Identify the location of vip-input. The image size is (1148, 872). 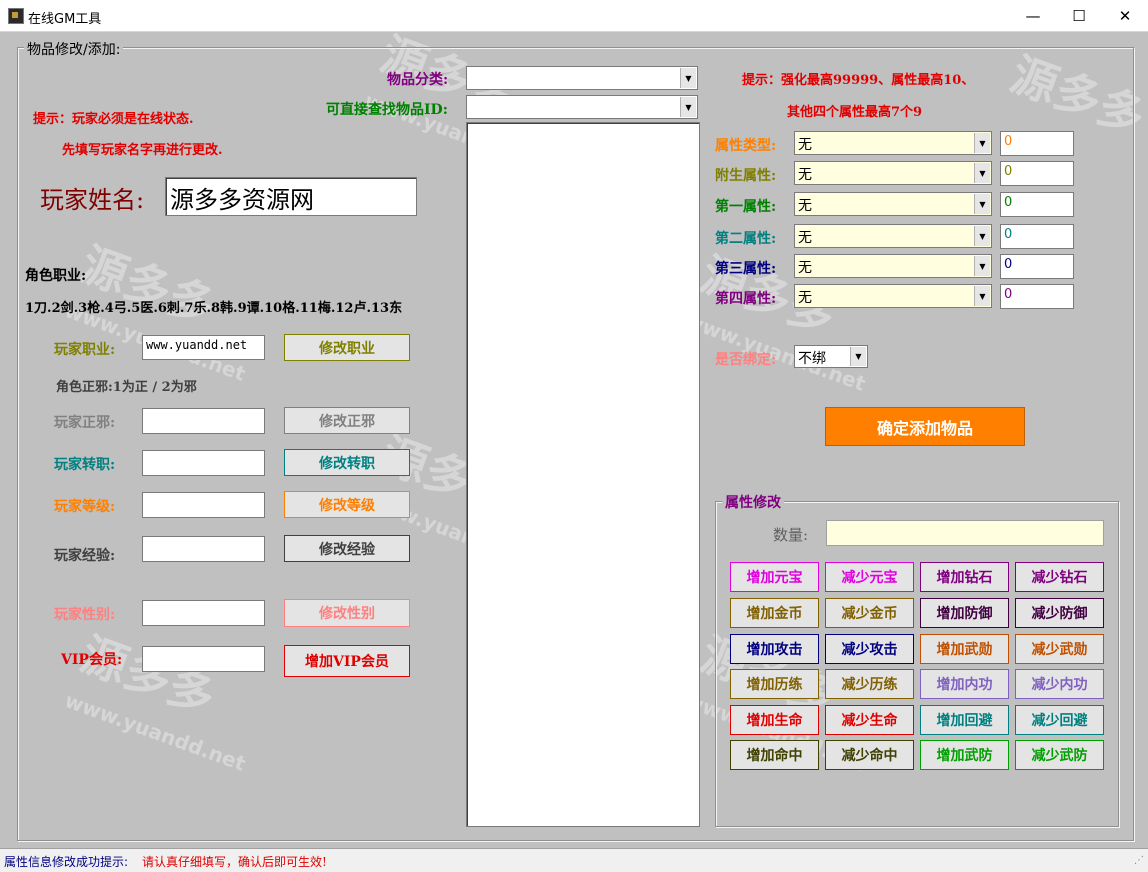
(203, 659).